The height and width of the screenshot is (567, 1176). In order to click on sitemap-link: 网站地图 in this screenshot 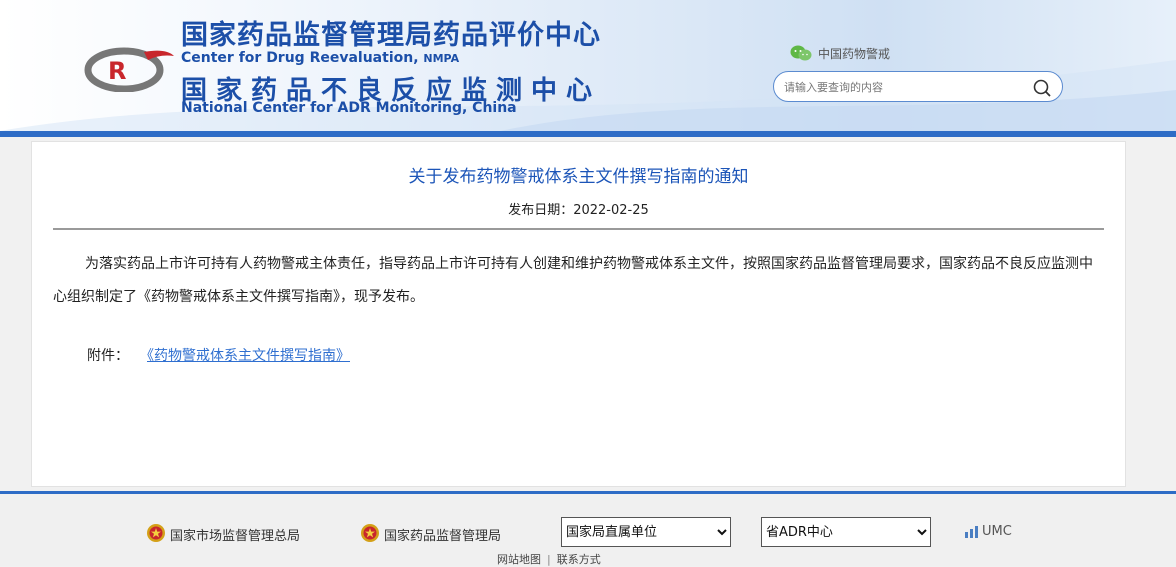, I will do `click(519, 559)`.